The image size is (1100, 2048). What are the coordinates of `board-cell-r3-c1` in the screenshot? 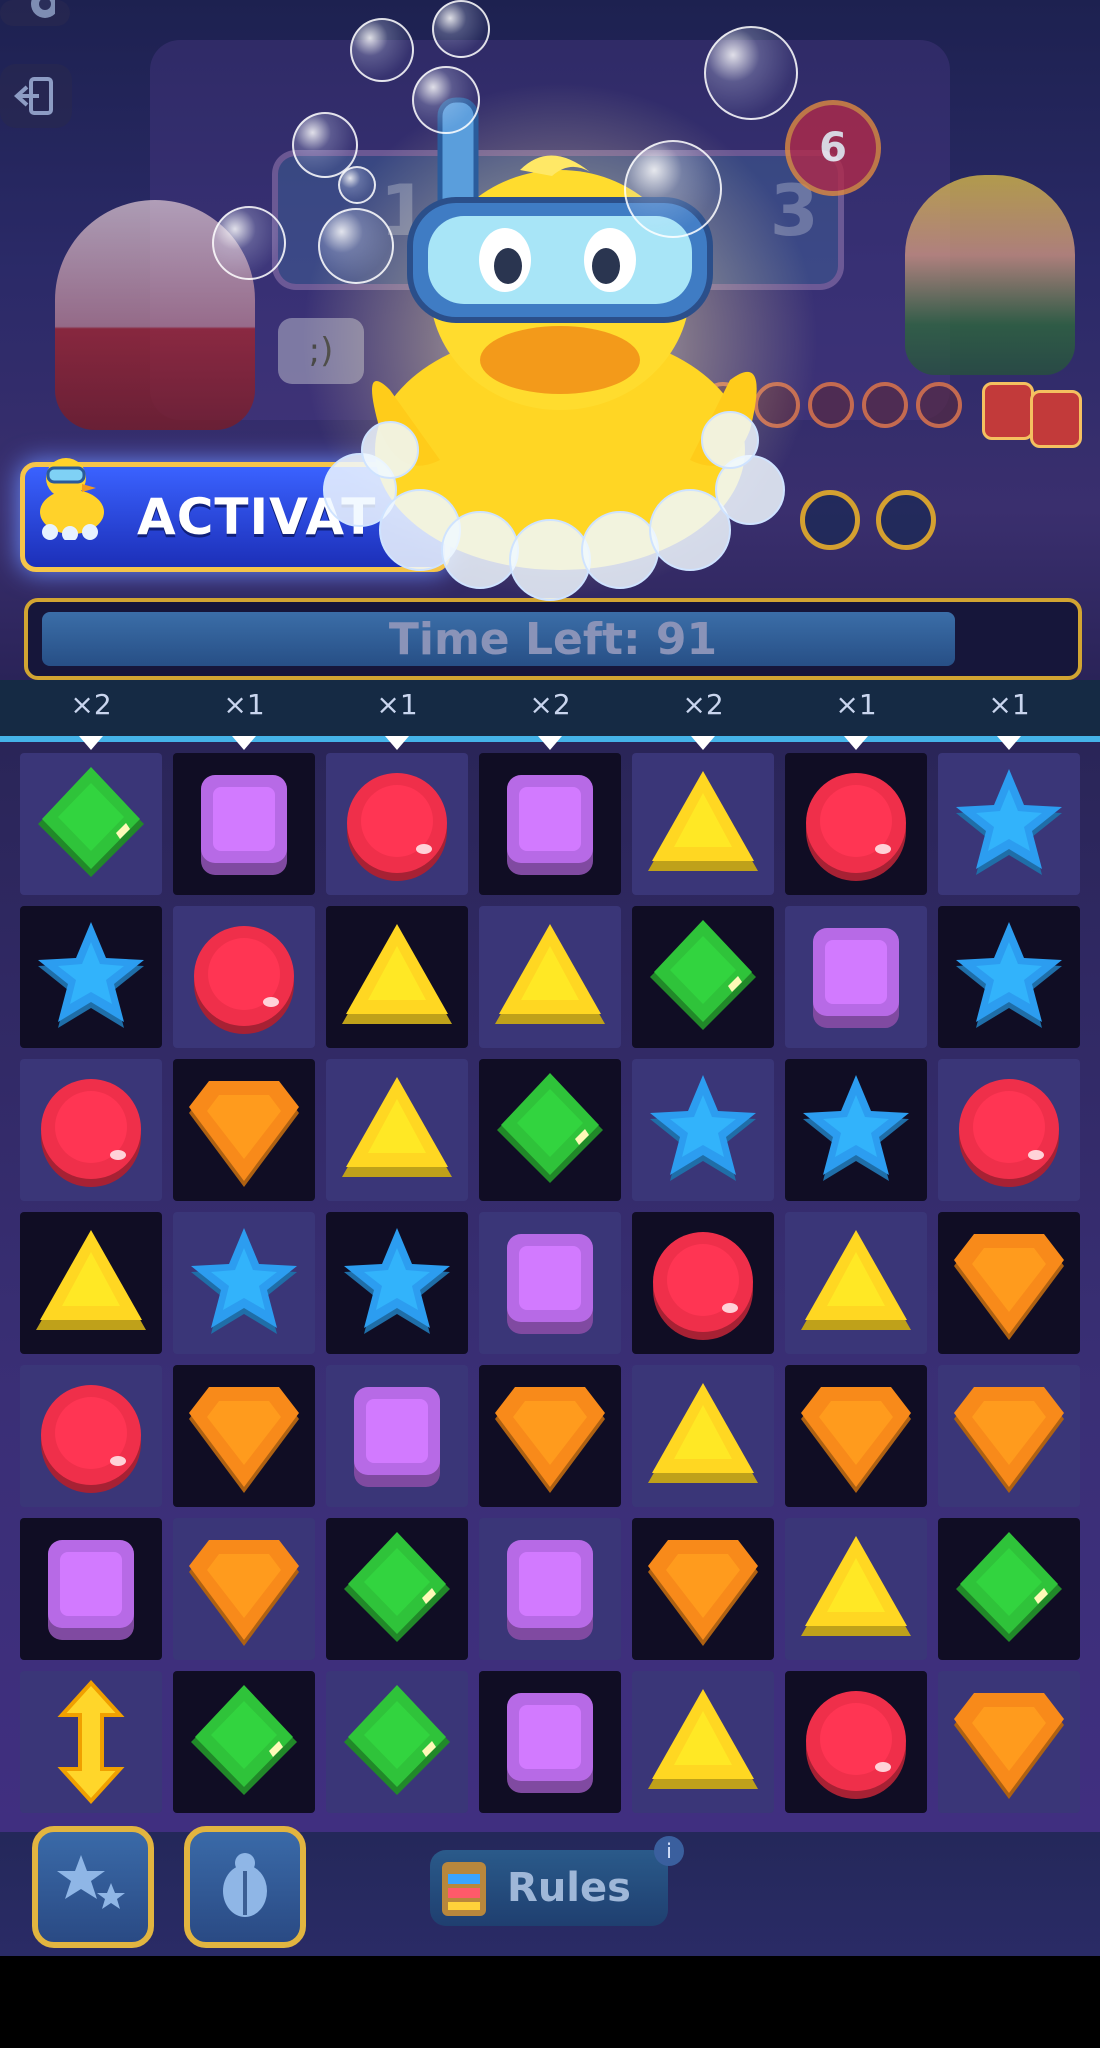 It's located at (91, 1130).